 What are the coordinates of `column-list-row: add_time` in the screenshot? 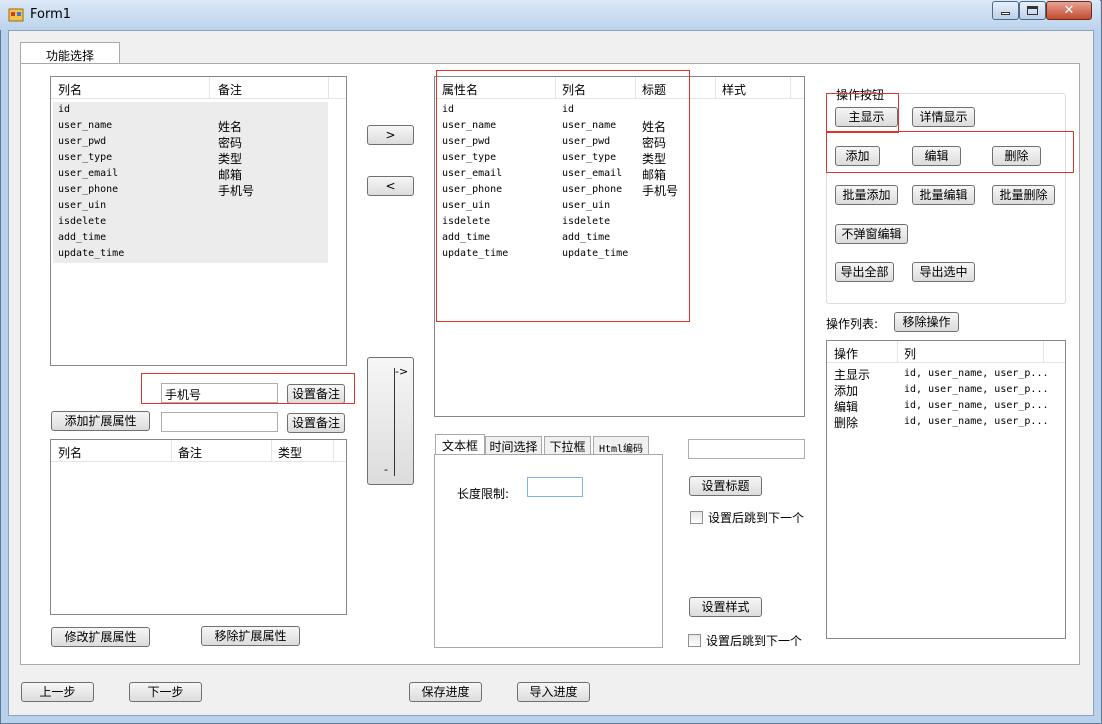 It's located at (198, 238).